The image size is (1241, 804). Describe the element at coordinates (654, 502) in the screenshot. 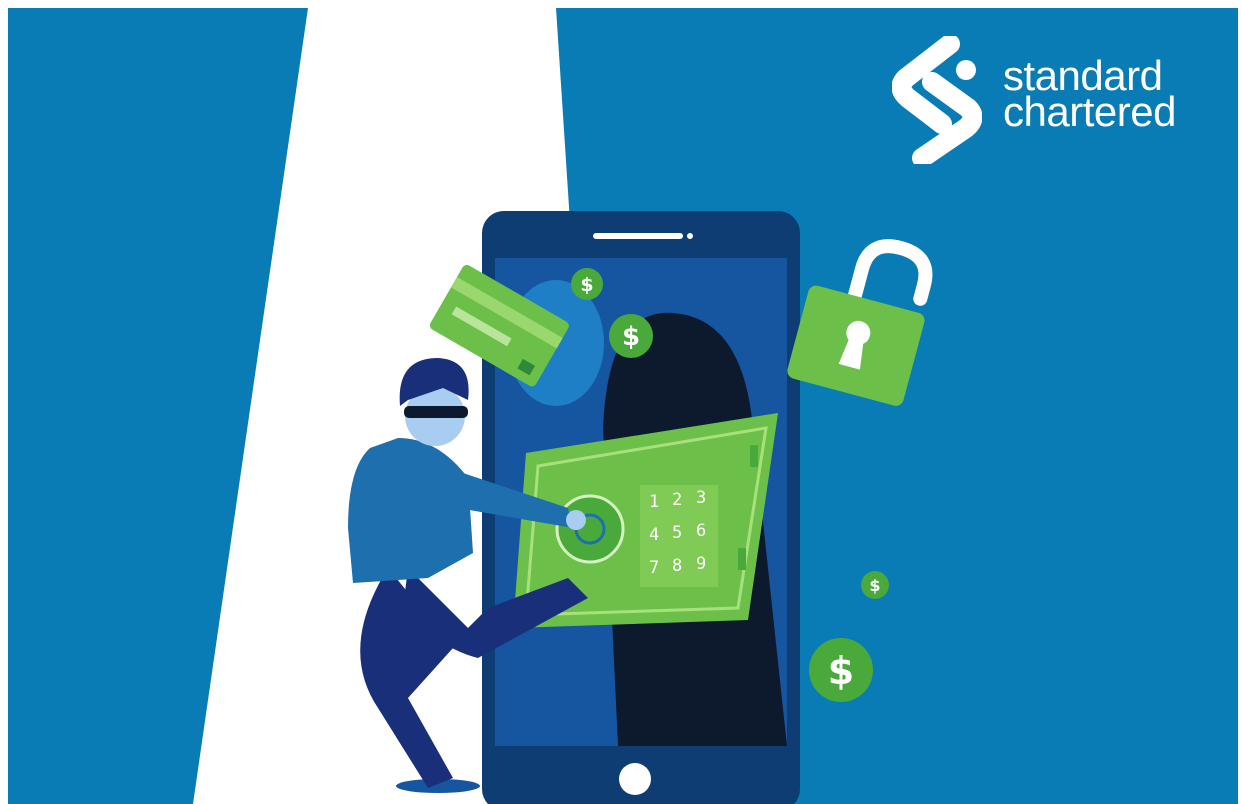

I see `key-1: 1` at that location.